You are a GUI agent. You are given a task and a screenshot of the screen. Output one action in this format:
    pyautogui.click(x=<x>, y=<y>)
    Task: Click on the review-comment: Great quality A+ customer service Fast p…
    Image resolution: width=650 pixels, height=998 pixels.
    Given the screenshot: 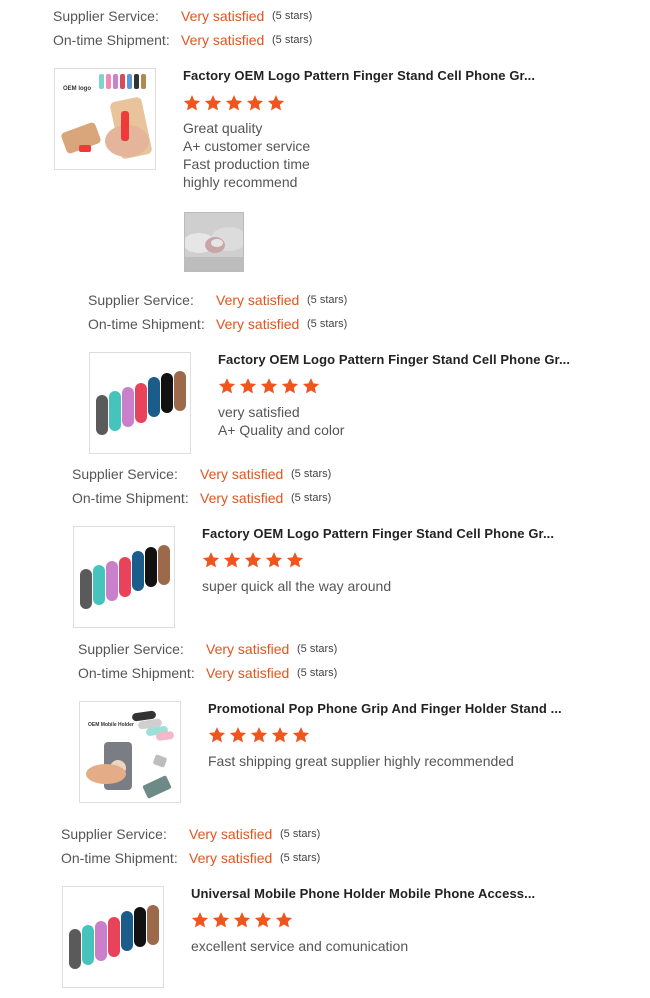 What is the action you would take?
    pyautogui.click(x=247, y=155)
    